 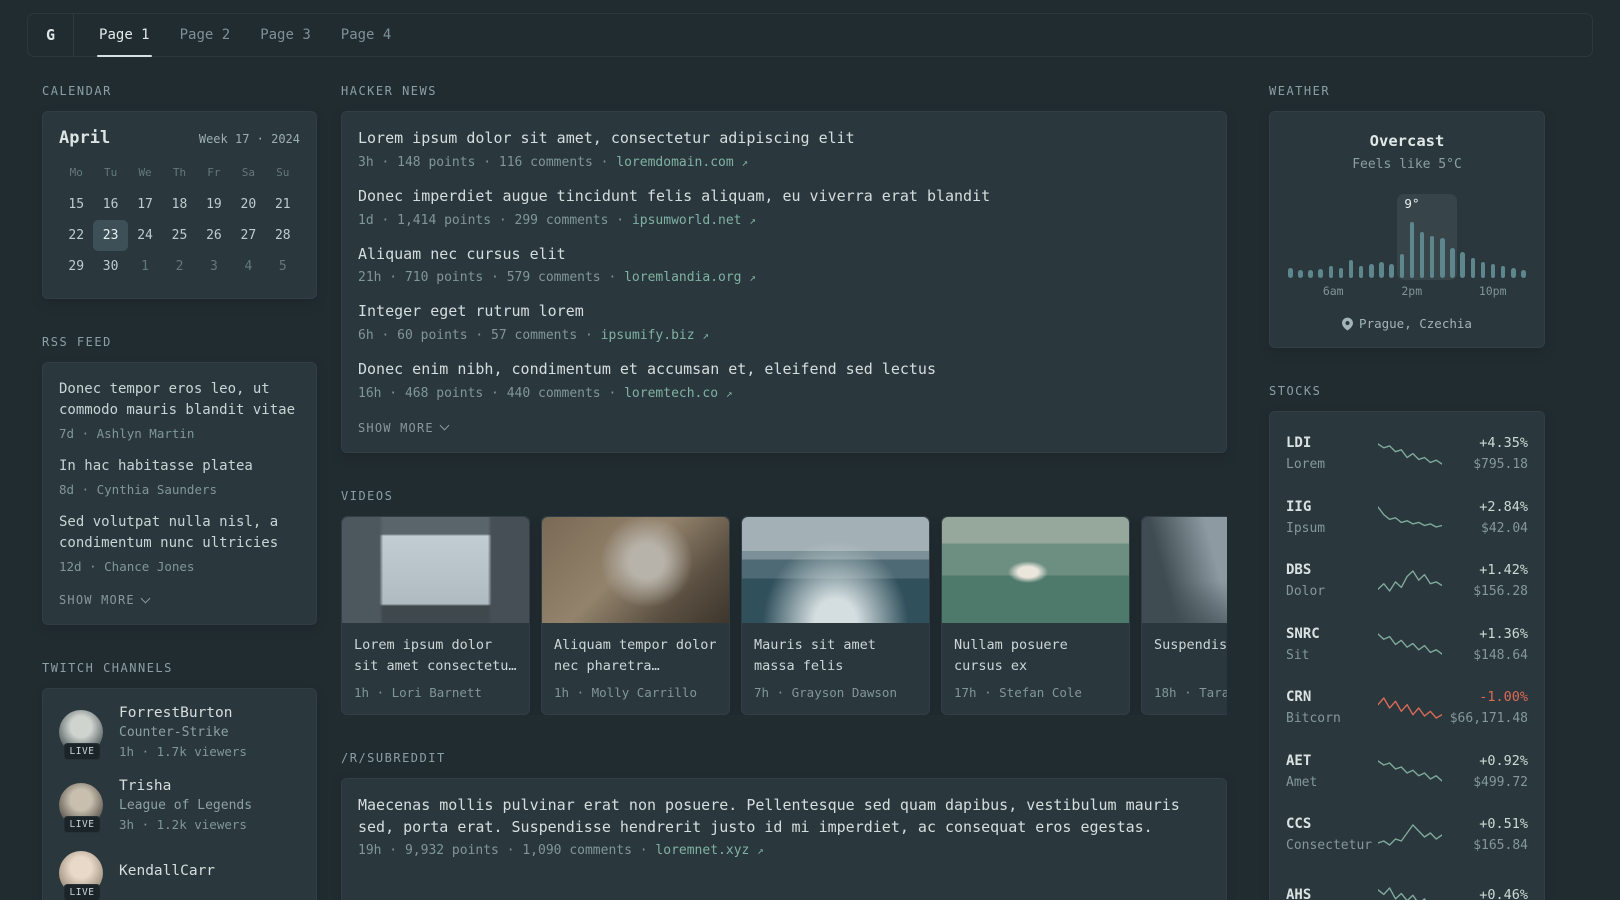 What do you see at coordinates (214, 266) in the screenshot?
I see `calendar-day: 3` at bounding box center [214, 266].